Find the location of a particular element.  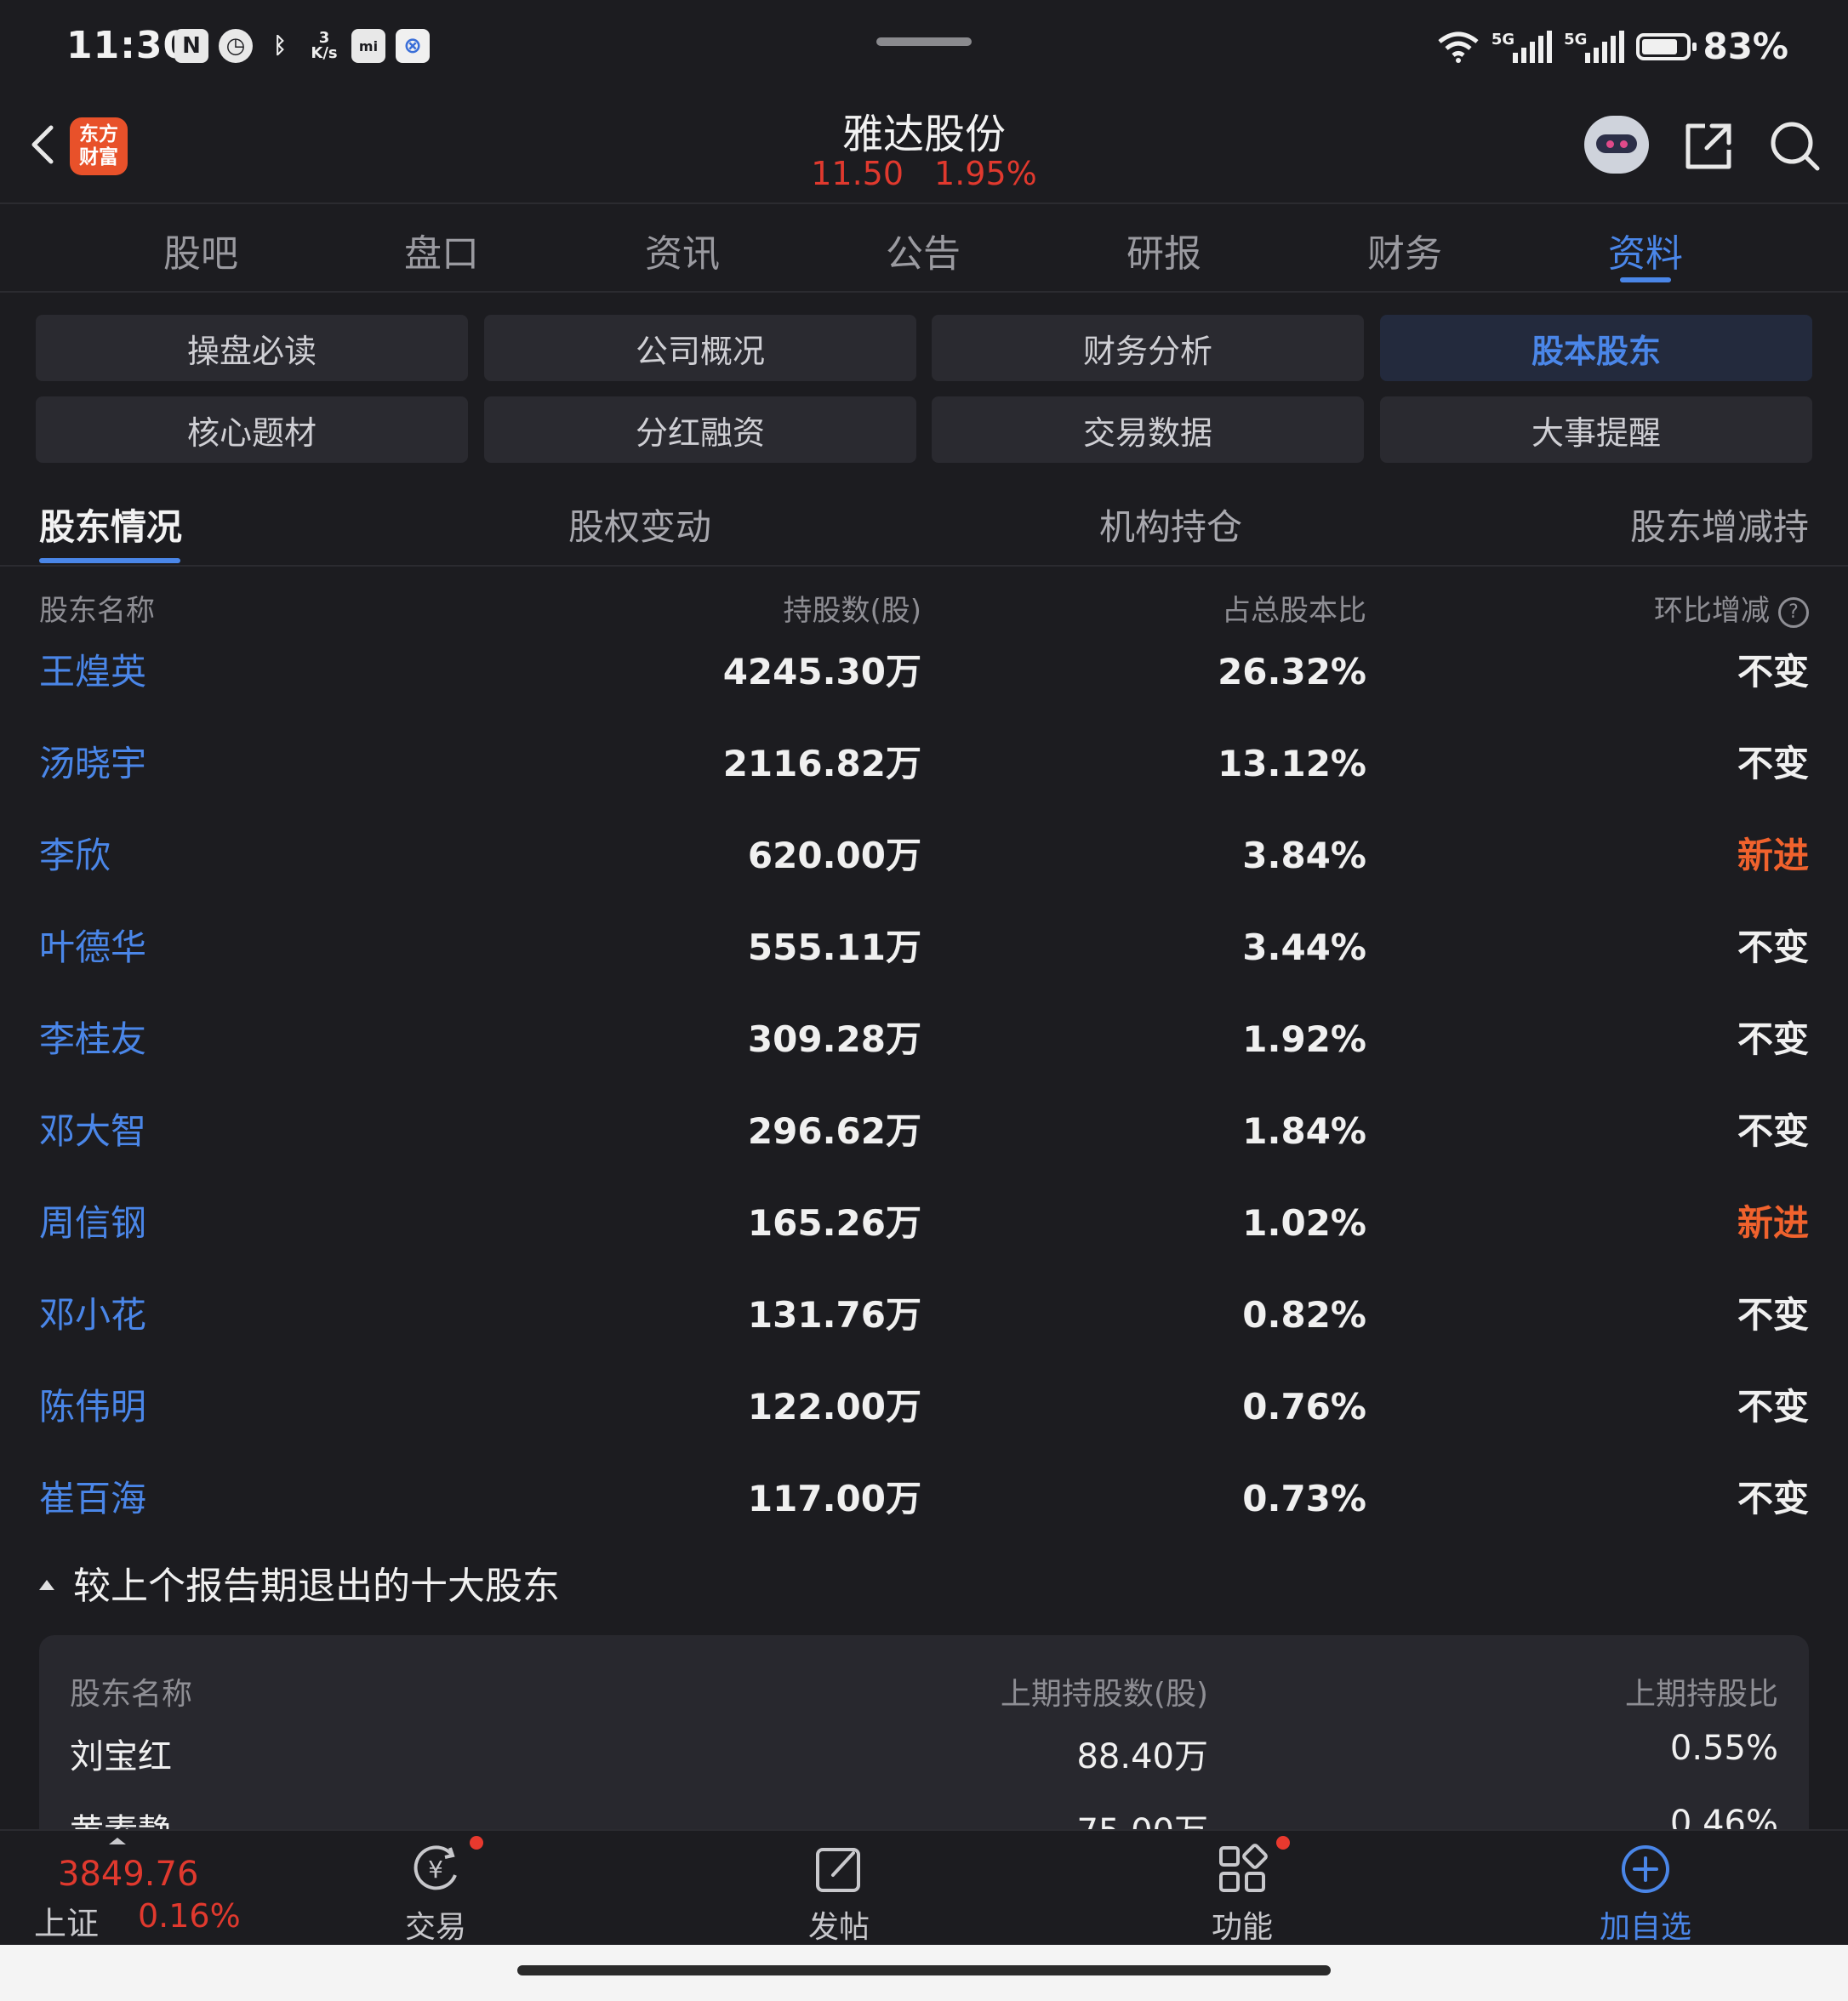

tab-announcements: 公告 is located at coordinates (923, 250).